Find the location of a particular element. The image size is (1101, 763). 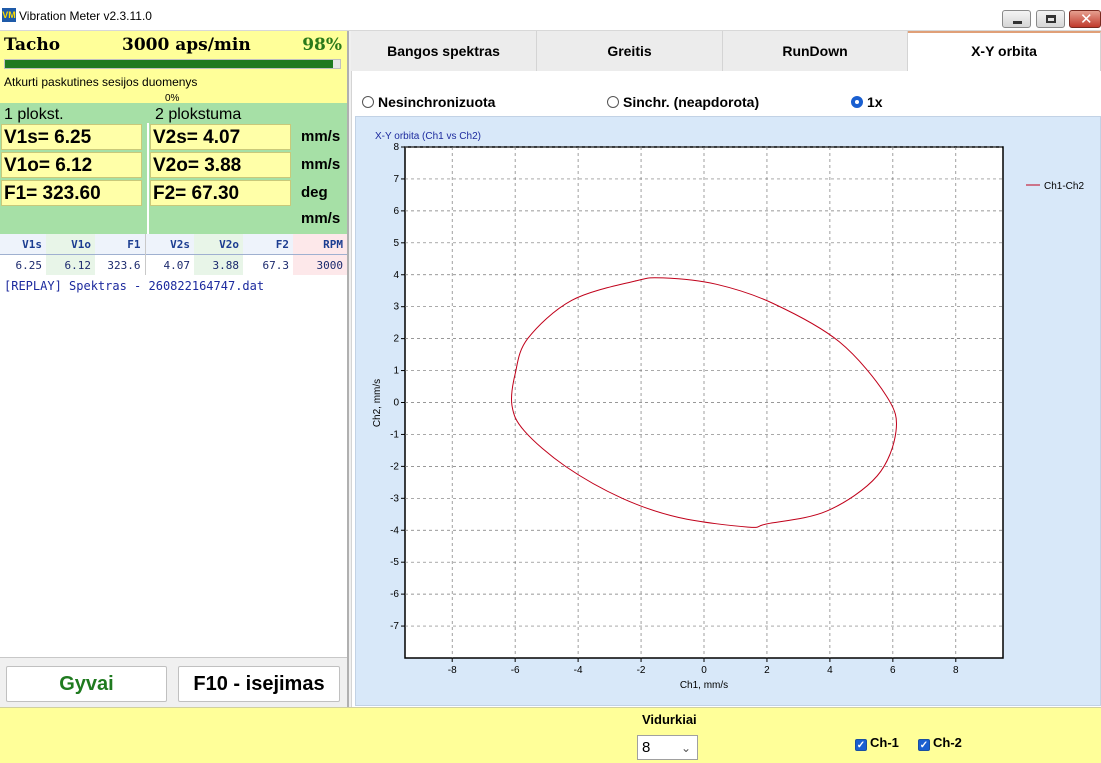

x-tick-labels: -8 -6 -4 -2 0 2 4 6 8 is located at coordinates (703, 670).